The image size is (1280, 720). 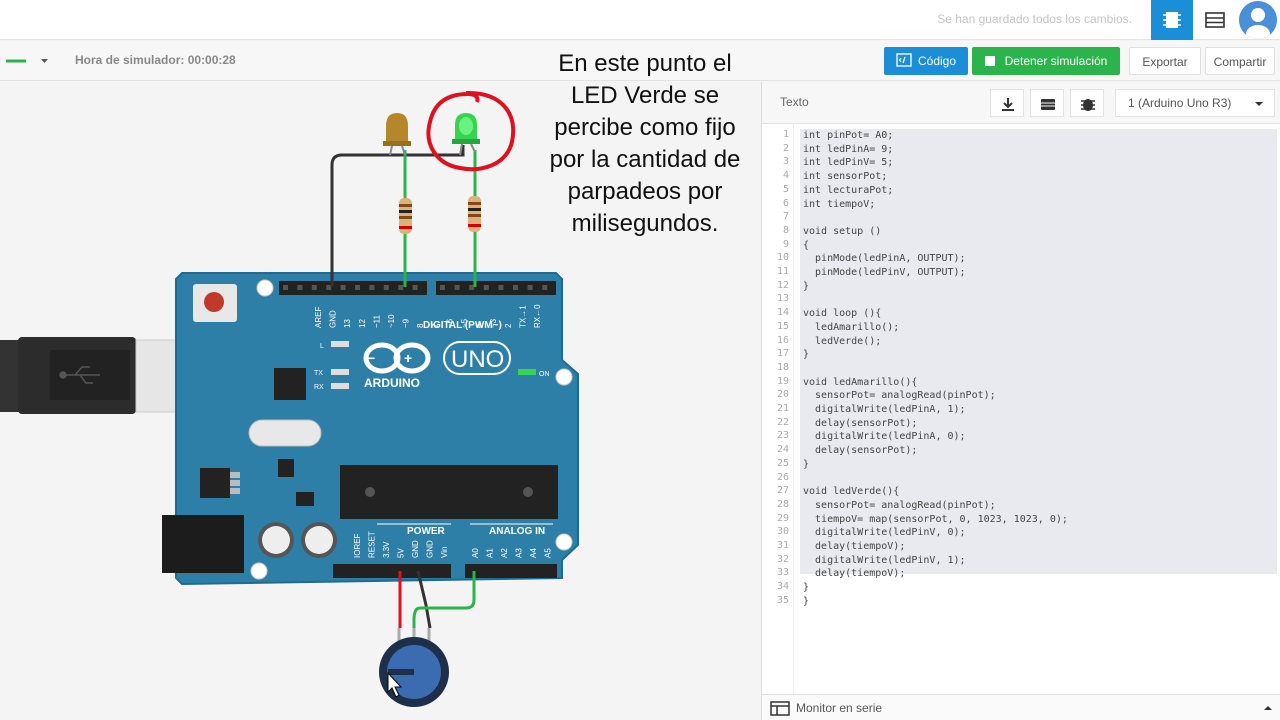 I want to click on resistor-yellow, so click(x=405, y=216).